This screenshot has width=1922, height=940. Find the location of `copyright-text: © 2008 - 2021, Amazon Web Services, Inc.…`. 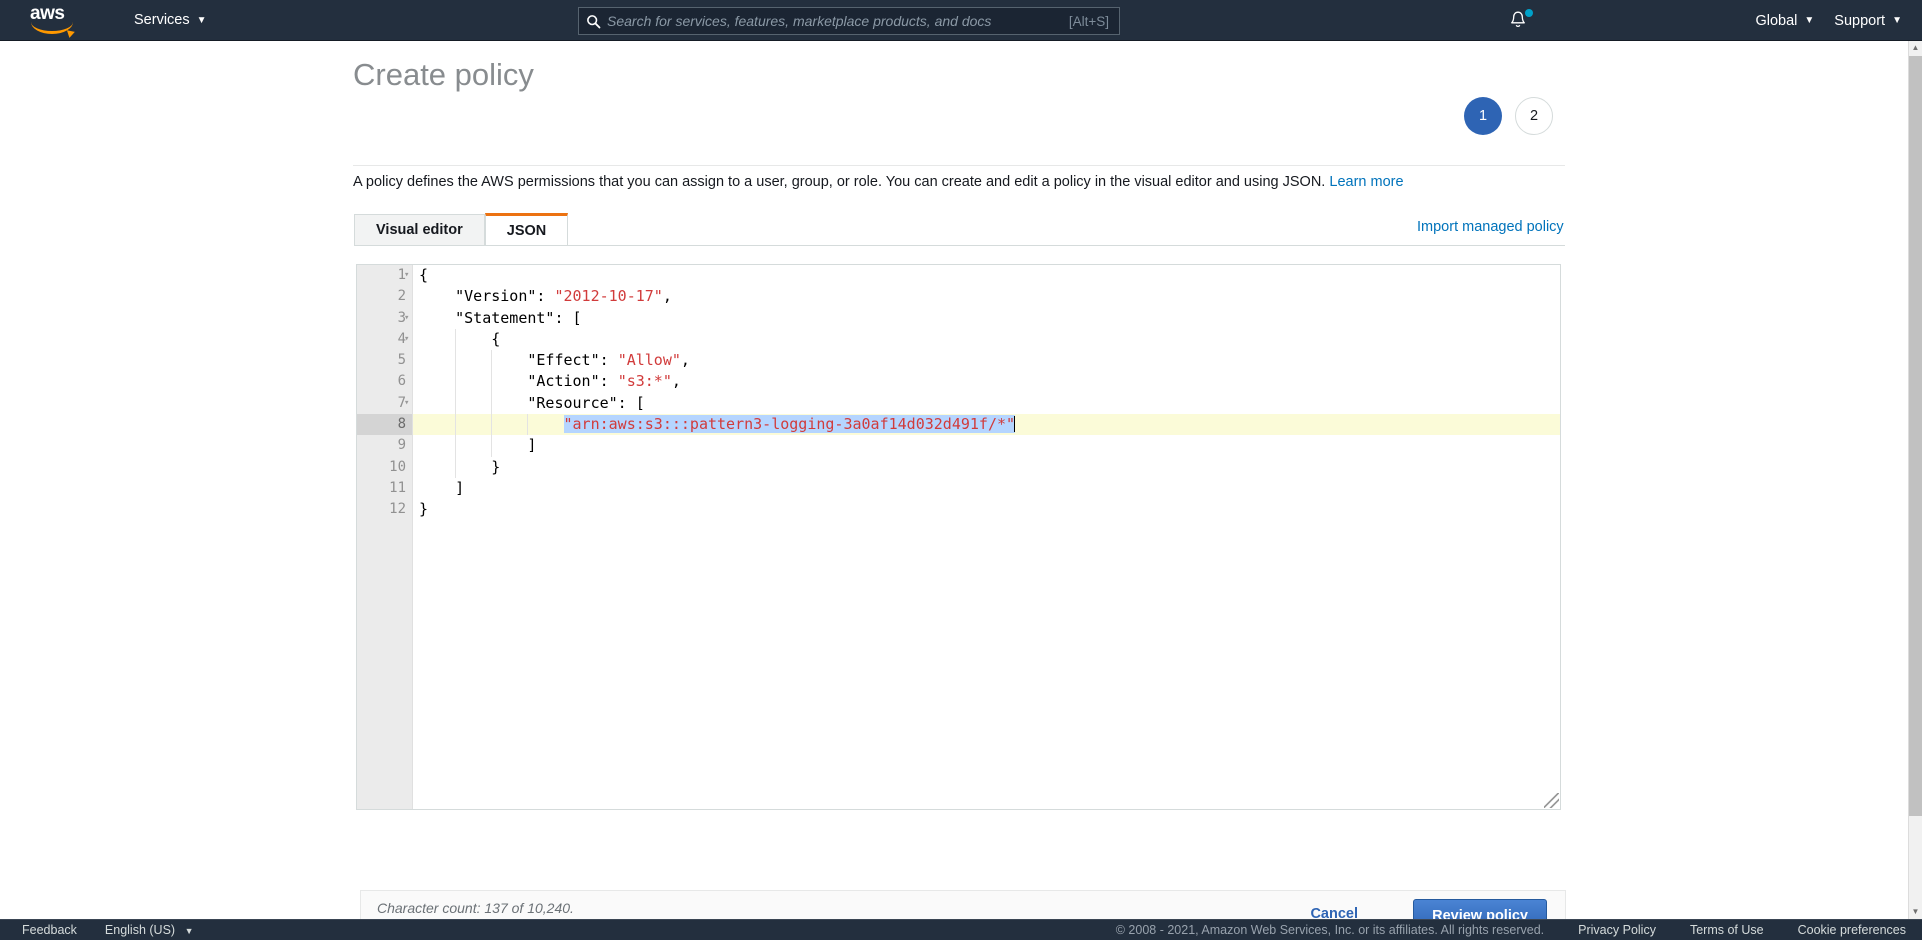

copyright-text: © 2008 - 2021, Amazon Web Services, Inc.… is located at coordinates (1330, 930).